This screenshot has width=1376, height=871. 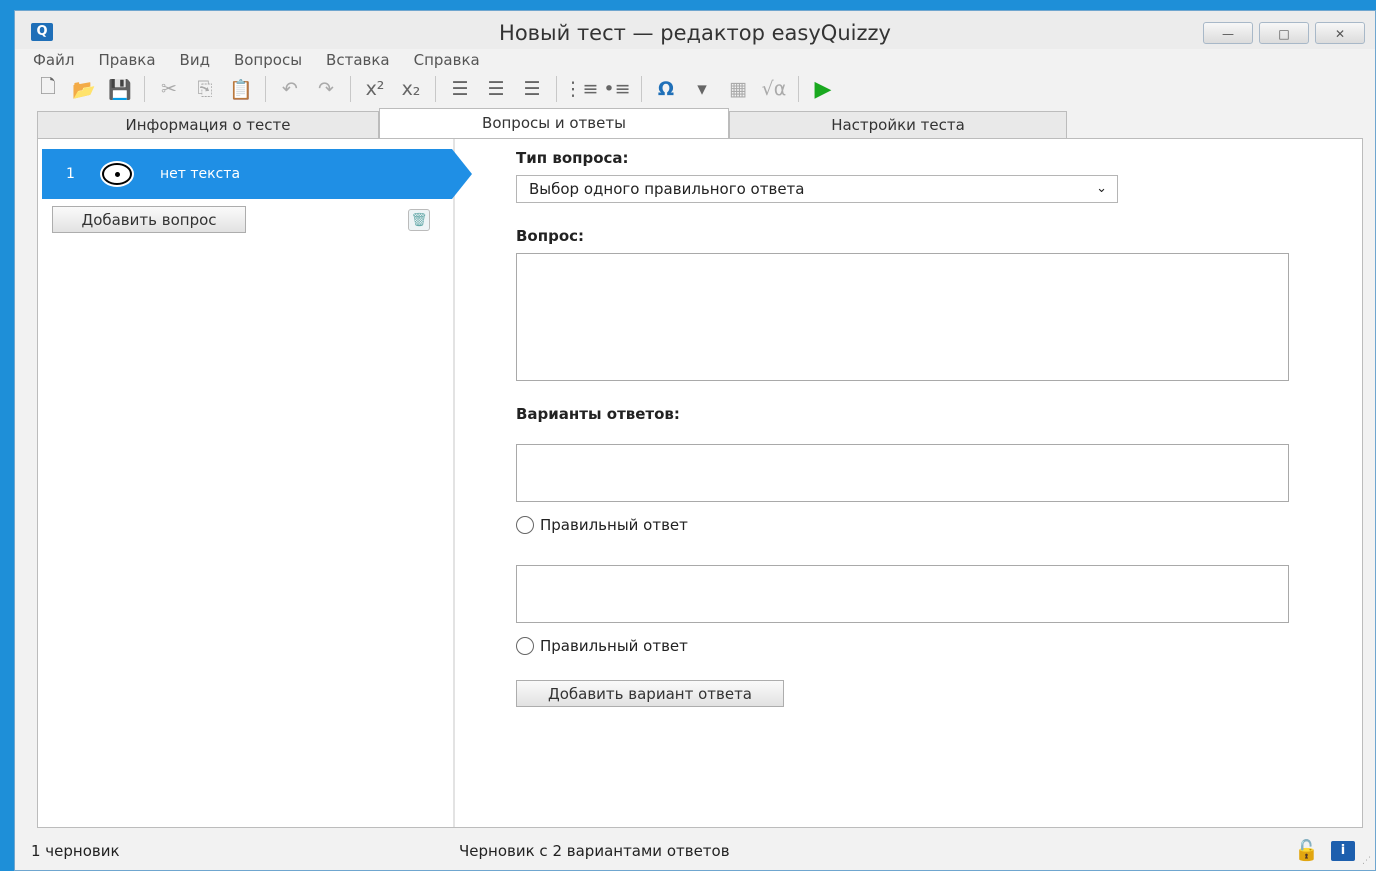 I want to click on menu-file: Файл, so click(x=53, y=62).